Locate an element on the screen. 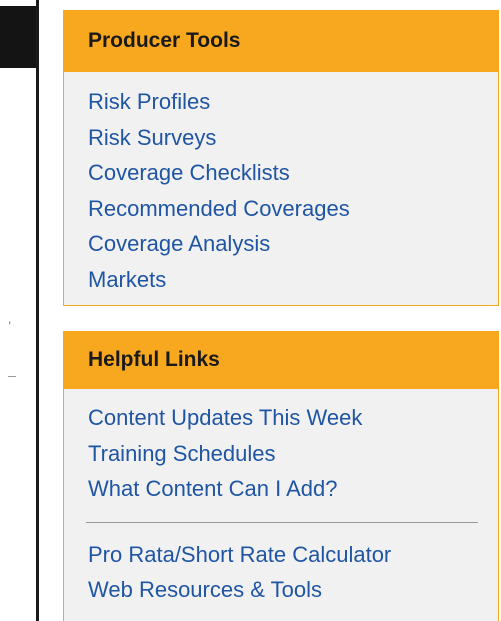  left-column-fragment: , is located at coordinates (20, 310).